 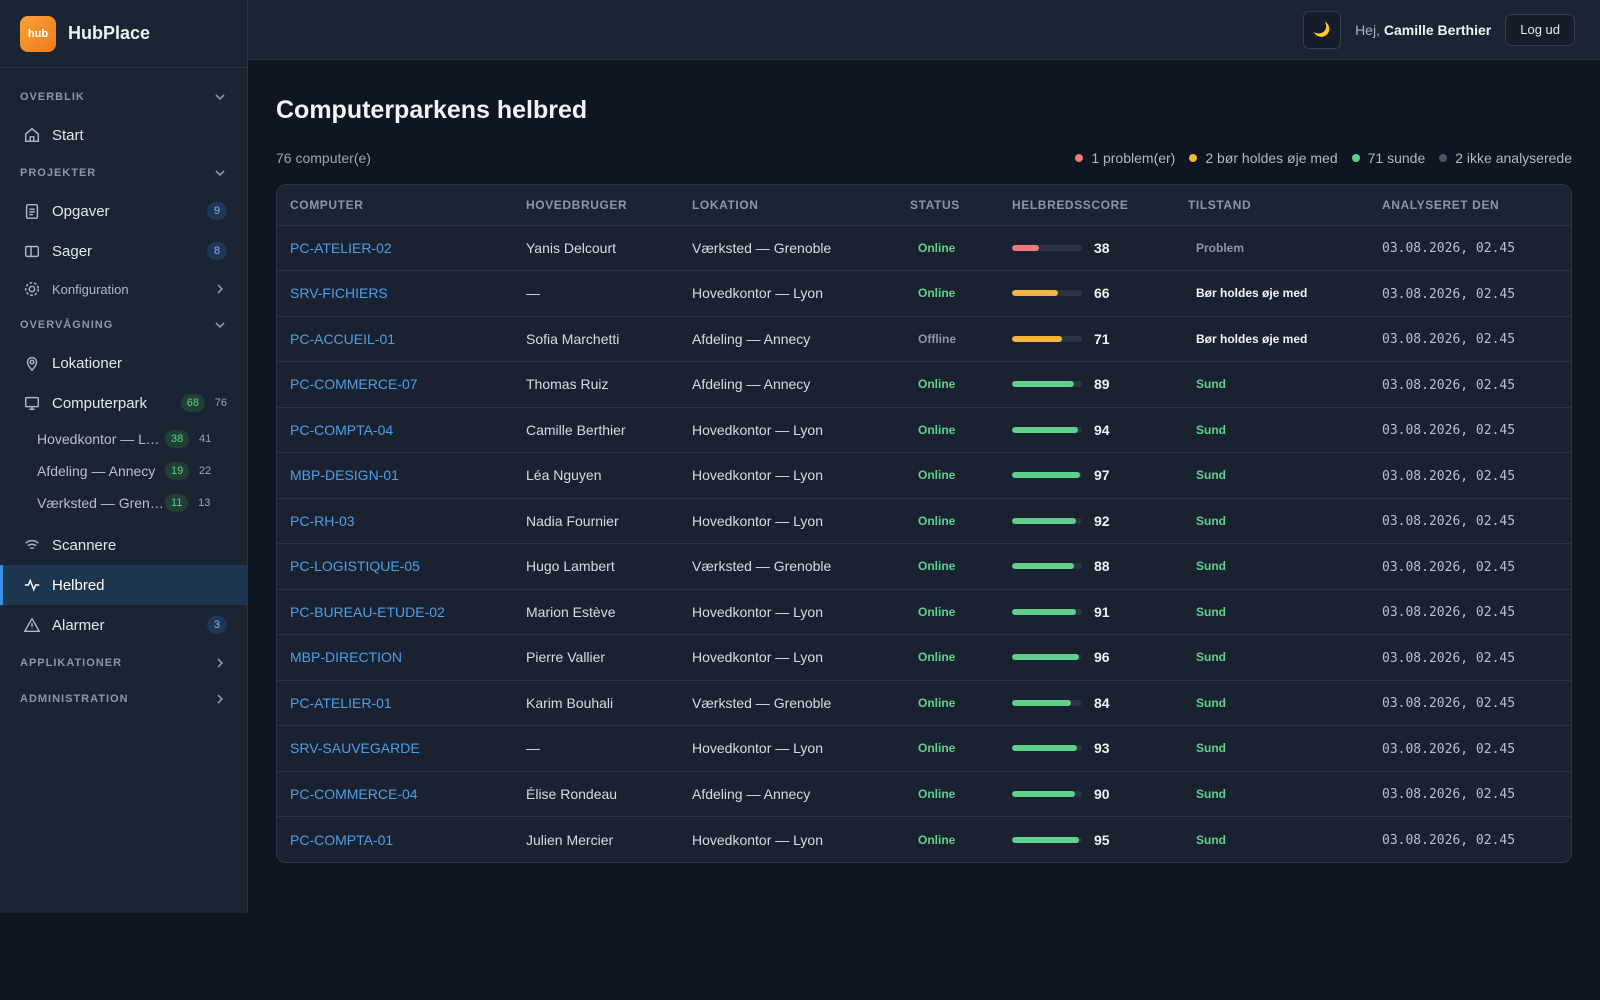 I want to click on theme-toggle-button: 🌙, so click(x=1322, y=29).